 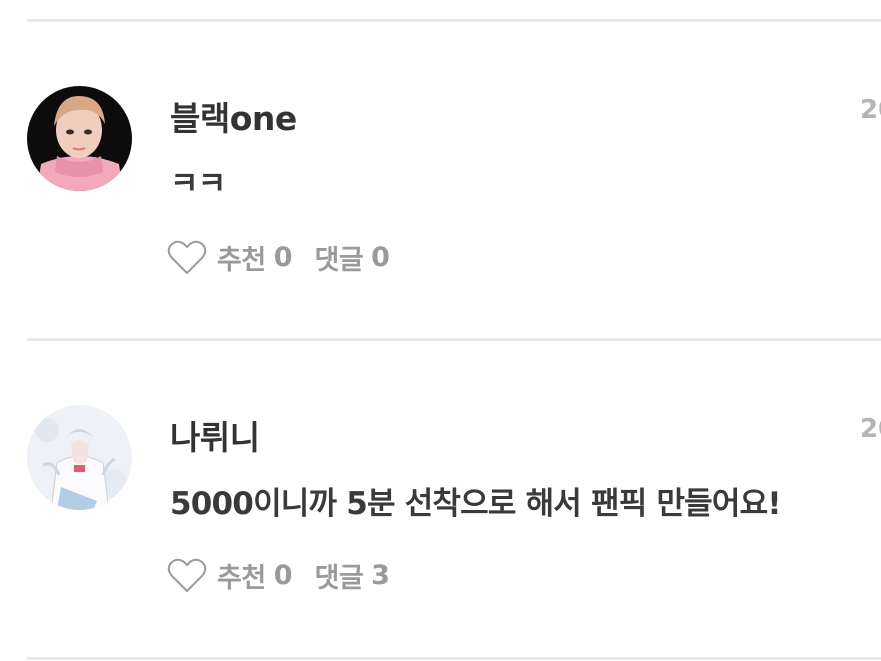 What do you see at coordinates (233, 116) in the screenshot?
I see `username: 블랙one` at bounding box center [233, 116].